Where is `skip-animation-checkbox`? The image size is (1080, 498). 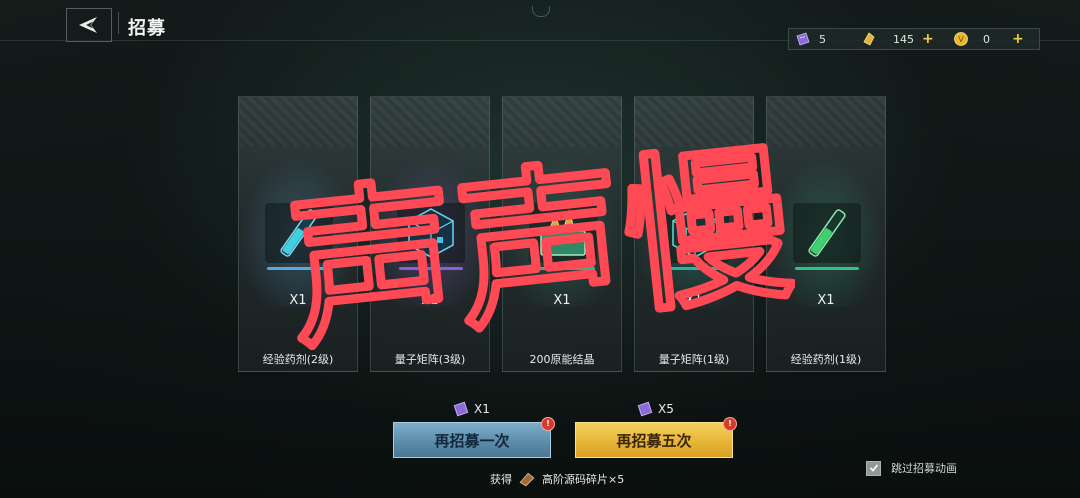
skip-animation-checkbox is located at coordinates (873, 468).